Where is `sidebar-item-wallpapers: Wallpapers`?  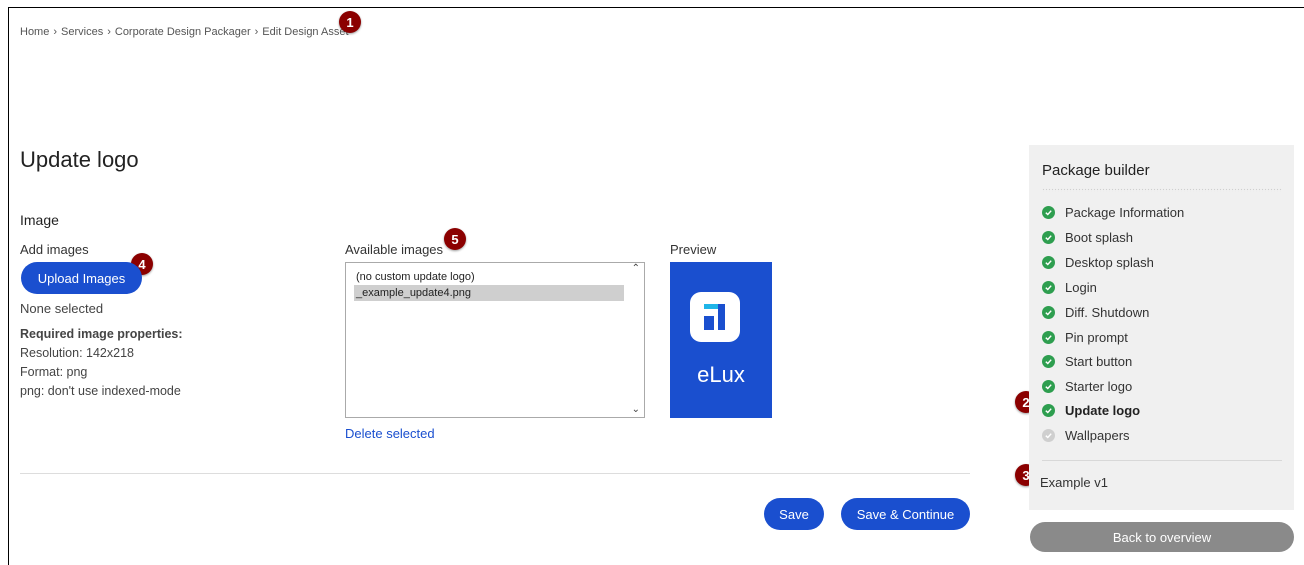
sidebar-item-wallpapers: Wallpapers is located at coordinates (1086, 435).